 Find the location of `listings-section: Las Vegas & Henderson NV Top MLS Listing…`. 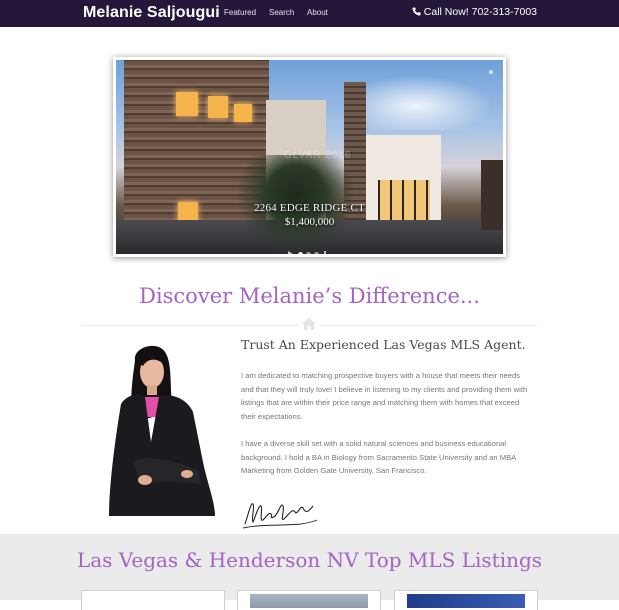

listings-section: Las Vegas & Henderson NV Top MLS Listing… is located at coordinates (309, 572).